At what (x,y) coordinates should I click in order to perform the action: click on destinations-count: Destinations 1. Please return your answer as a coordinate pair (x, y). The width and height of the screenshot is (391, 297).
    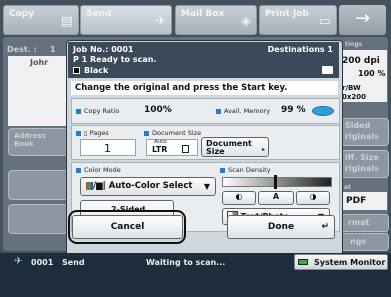
    Looking at the image, I should click on (300, 49).